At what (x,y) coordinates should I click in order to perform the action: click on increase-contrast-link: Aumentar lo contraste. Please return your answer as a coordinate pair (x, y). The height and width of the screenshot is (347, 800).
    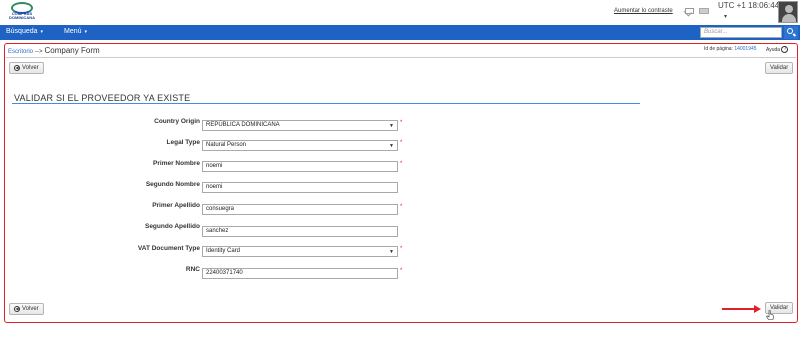
    Looking at the image, I should click on (643, 11).